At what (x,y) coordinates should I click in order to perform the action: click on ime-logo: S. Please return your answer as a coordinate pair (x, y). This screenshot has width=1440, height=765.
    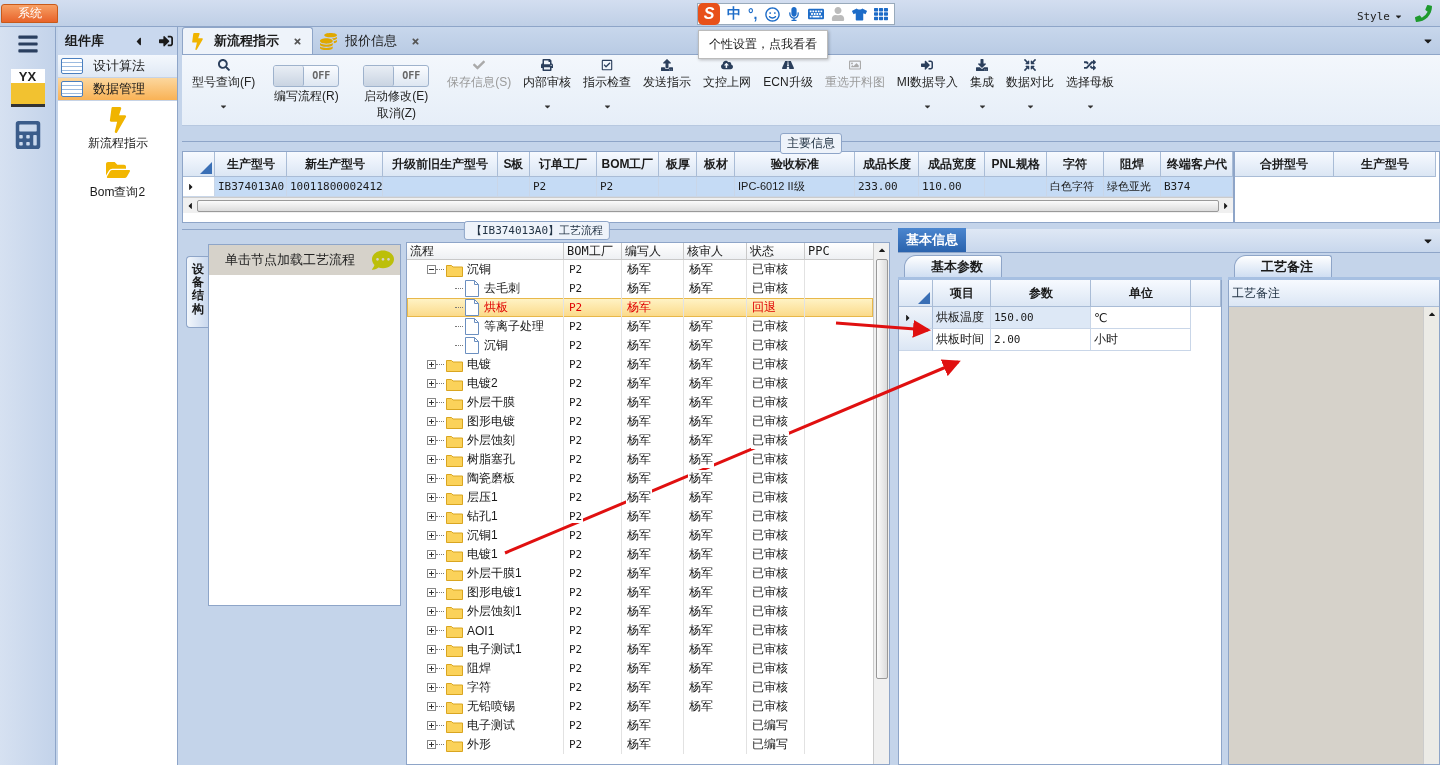
    Looking at the image, I should click on (709, 14).